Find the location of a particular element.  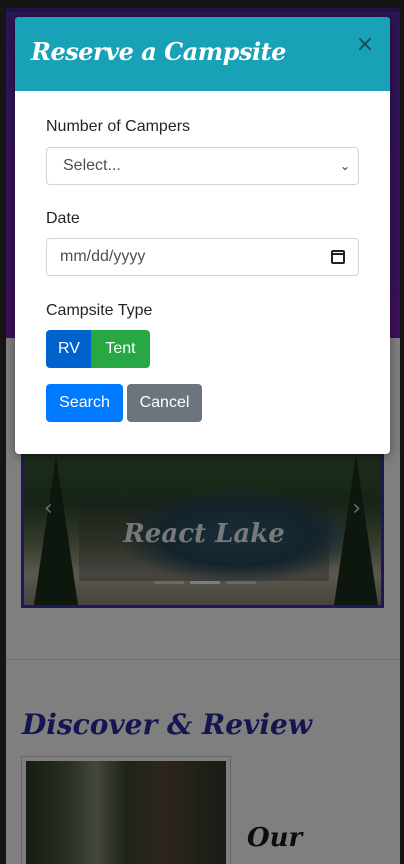

calendar-icon is located at coordinates (338, 257).